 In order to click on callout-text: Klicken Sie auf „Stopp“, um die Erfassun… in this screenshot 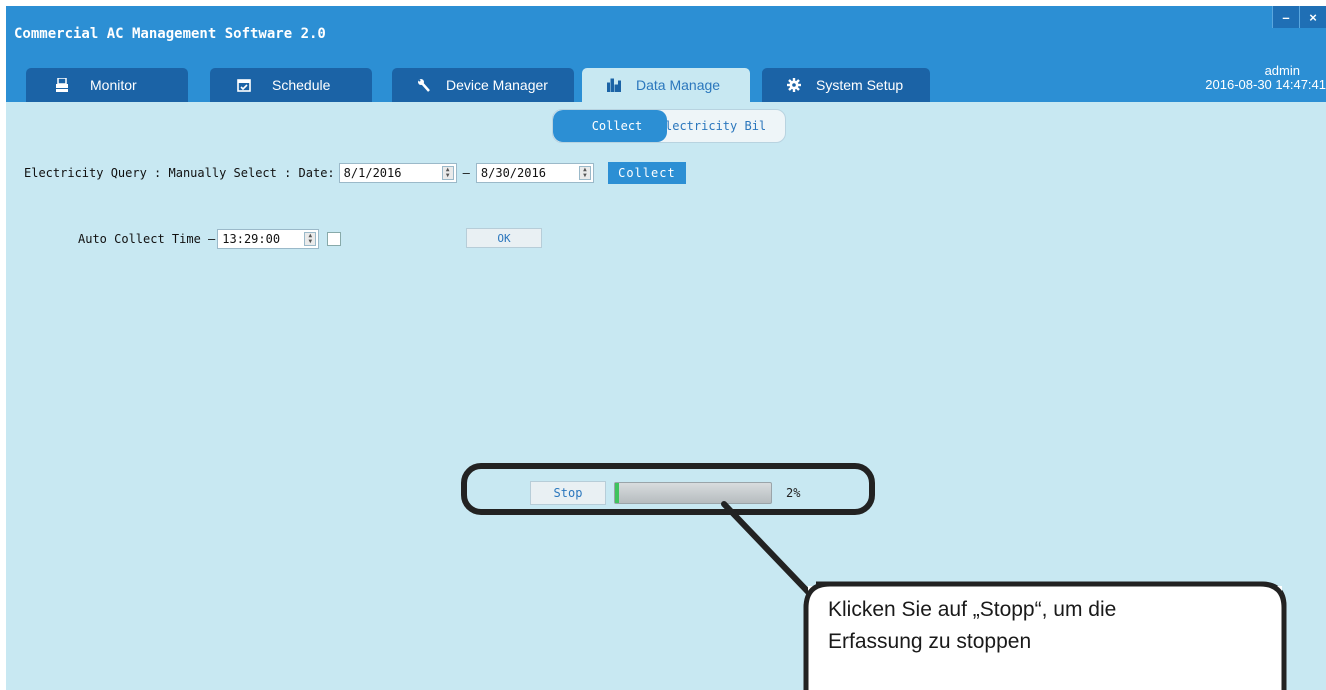, I will do `click(1048, 626)`.